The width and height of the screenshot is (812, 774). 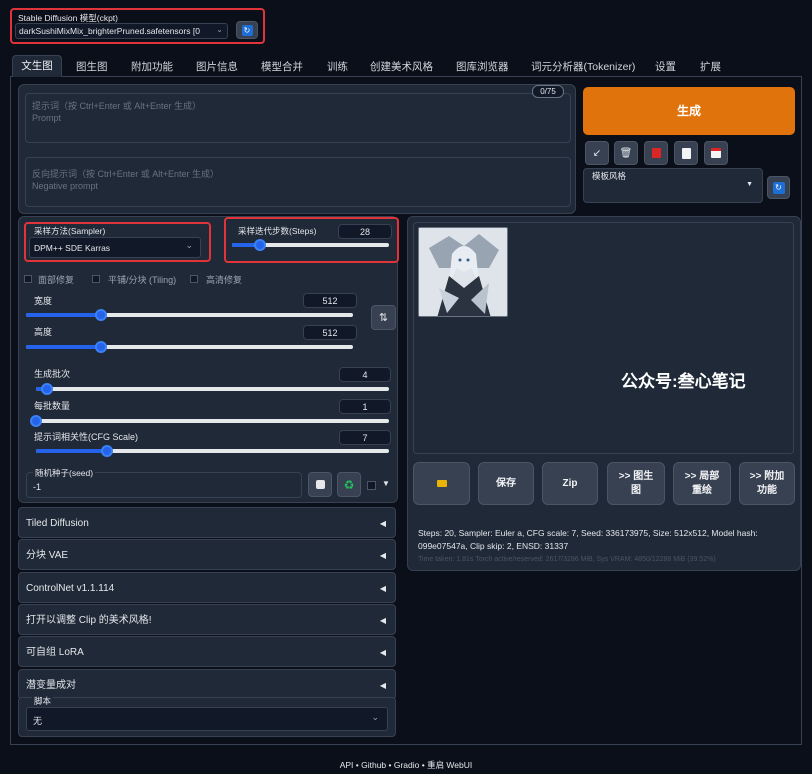 I want to click on steps-label: 采样迭代步数(Steps), so click(x=277, y=231).